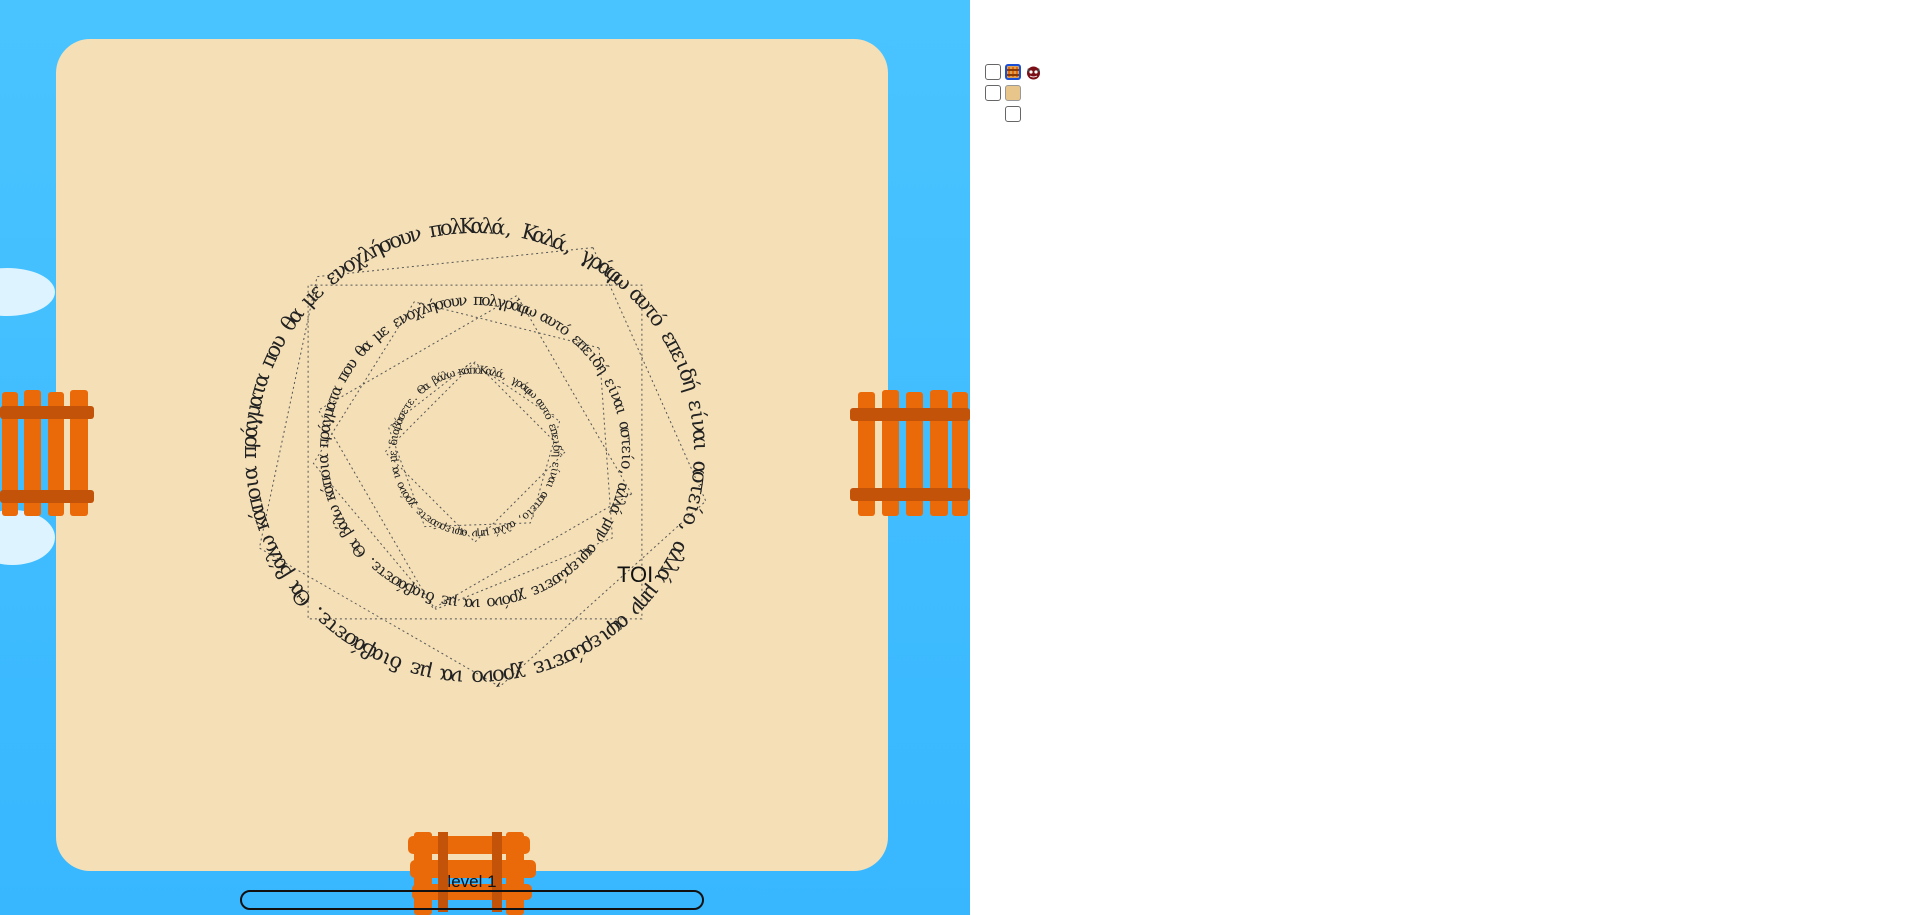 The width and height of the screenshot is (1920, 915). Describe the element at coordinates (635, 575) in the screenshot. I see `floating-word: TOI` at that location.